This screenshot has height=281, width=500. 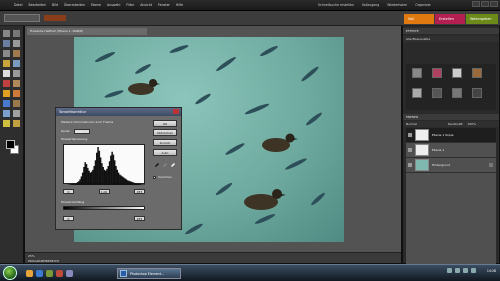 I want to click on hand-tool-icon, so click(x=6, y=43).